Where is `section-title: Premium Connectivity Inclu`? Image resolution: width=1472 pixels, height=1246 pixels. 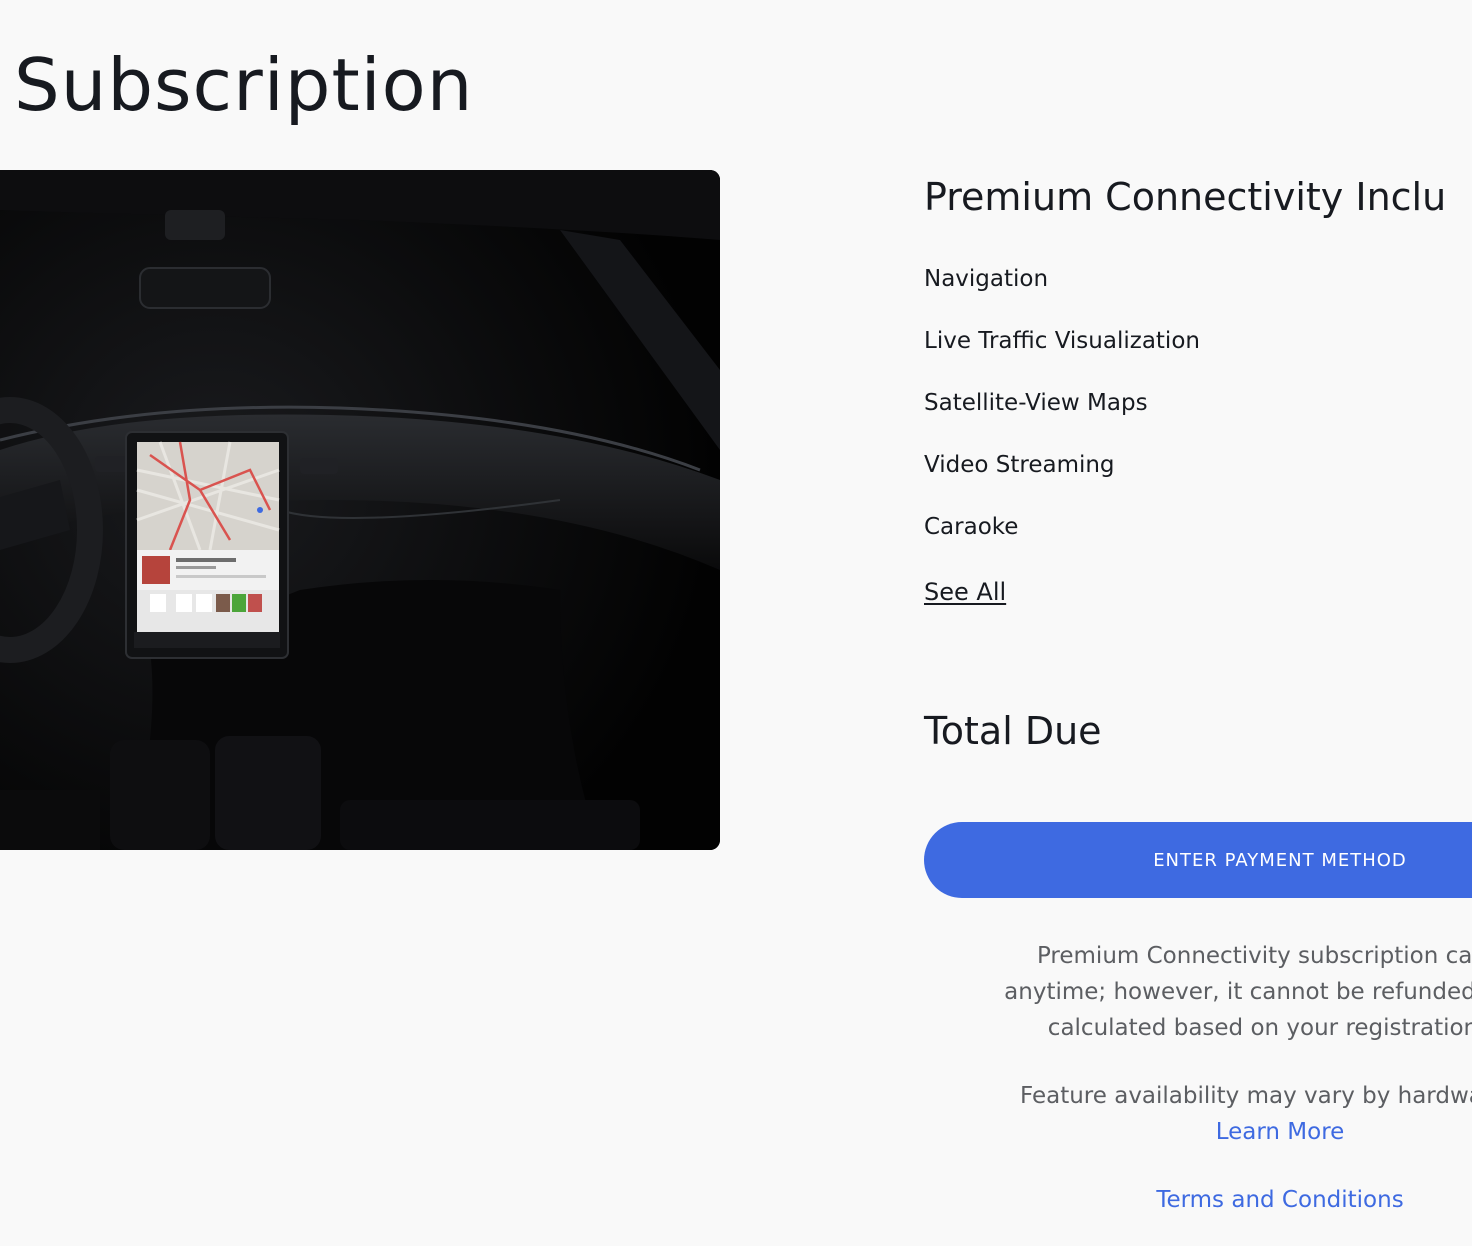
section-title: Premium Connectivity Inclu is located at coordinates (1185, 197).